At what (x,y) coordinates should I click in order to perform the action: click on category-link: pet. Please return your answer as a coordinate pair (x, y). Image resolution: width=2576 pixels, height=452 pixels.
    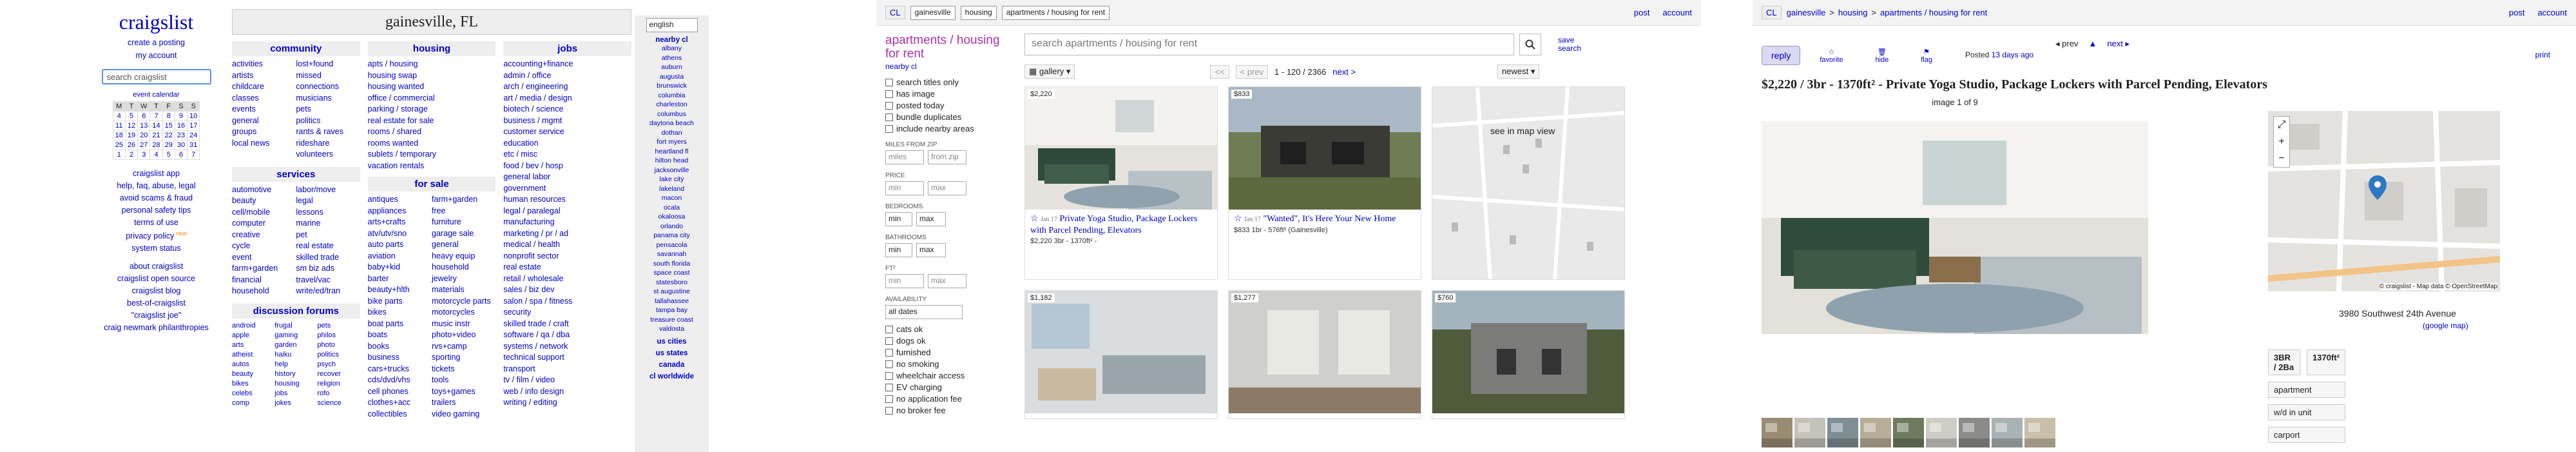
    Looking at the image, I should click on (328, 235).